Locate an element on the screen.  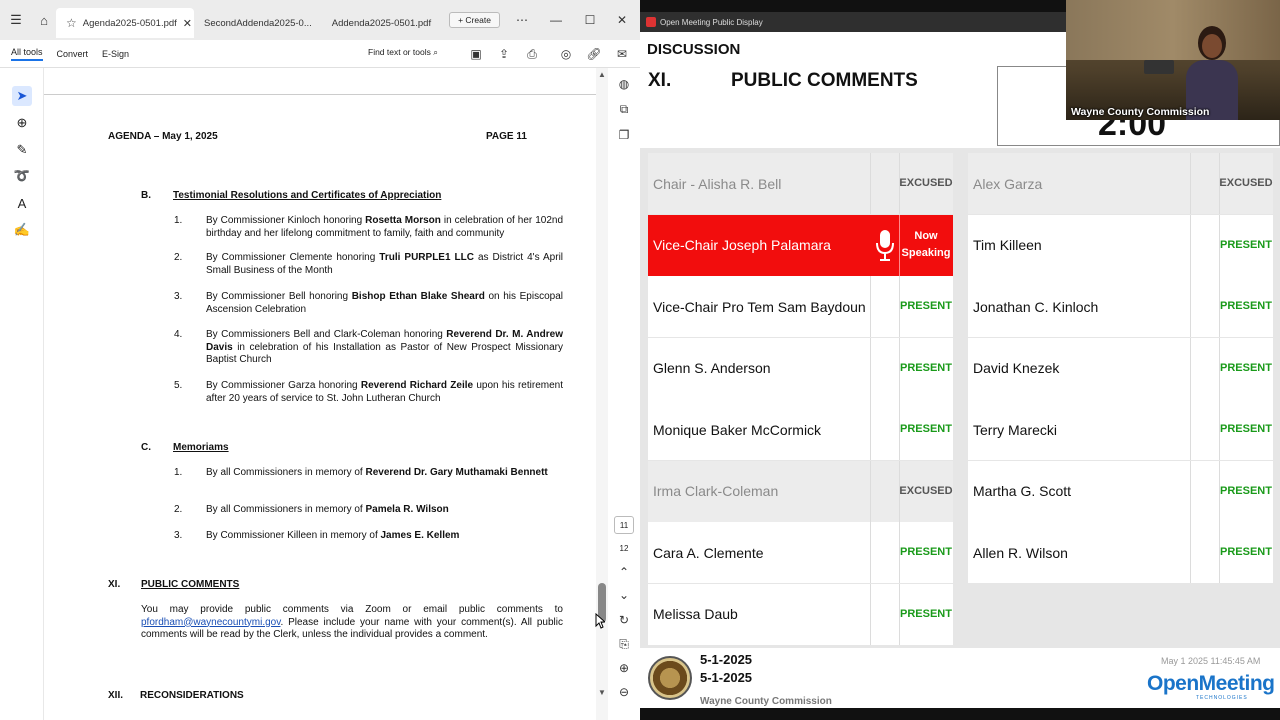
member-cell: Vice-Chair Joseph Palamara Now Speaking is located at coordinates (800, 245).